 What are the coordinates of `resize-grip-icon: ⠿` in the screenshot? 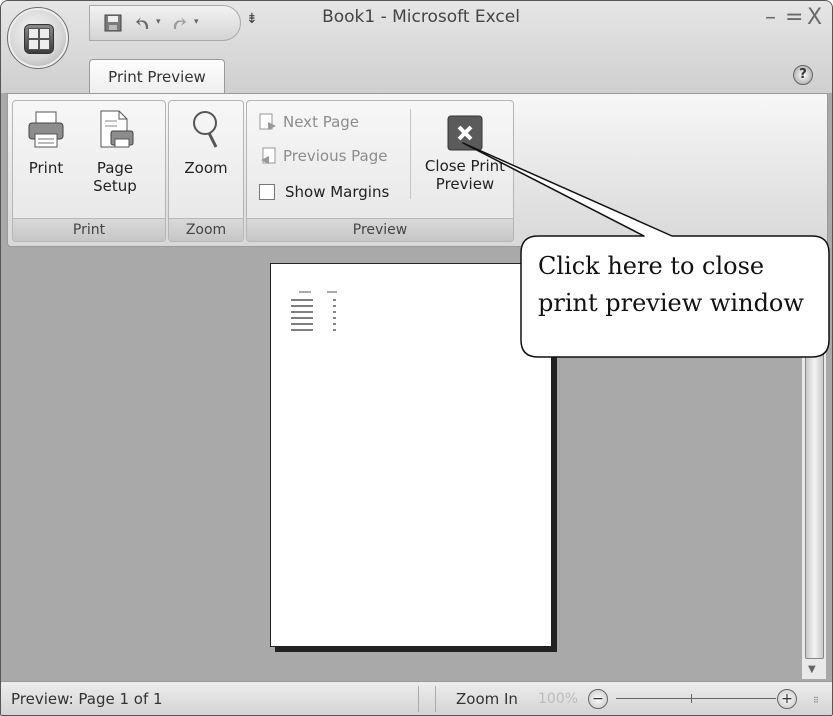 It's located at (820, 703).